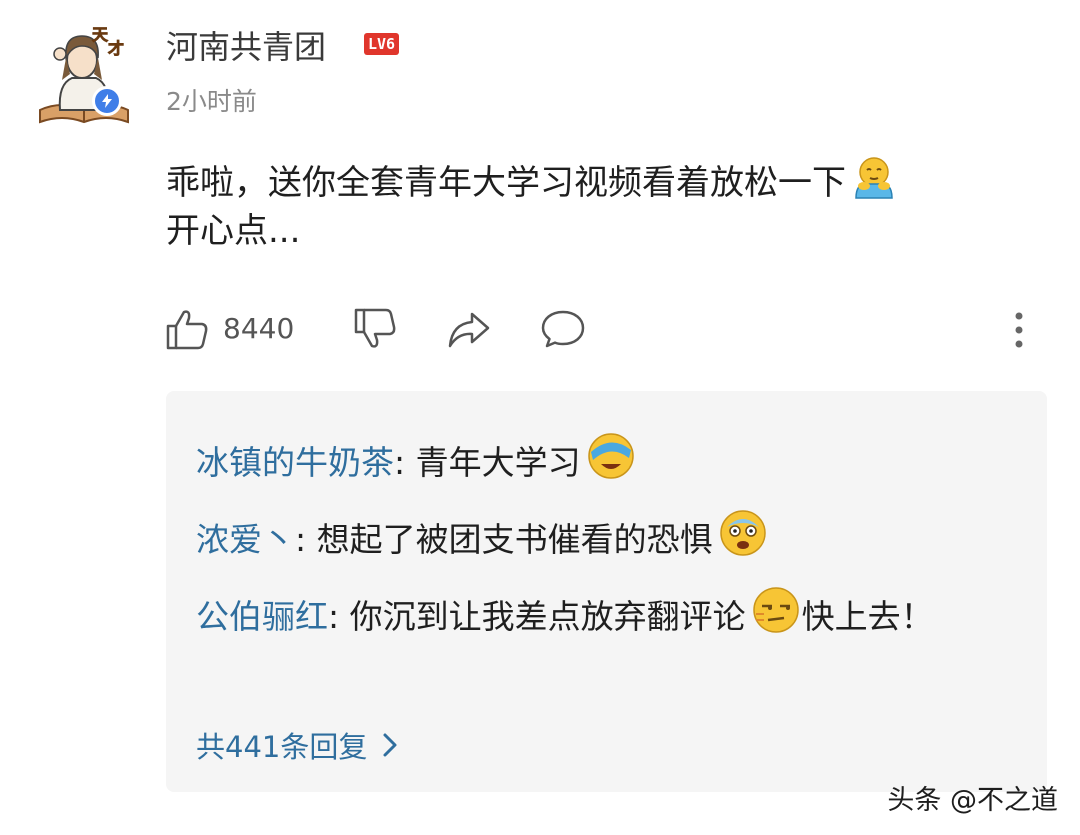  Describe the element at coordinates (375, 329) in the screenshot. I see `dislike-icon` at that location.